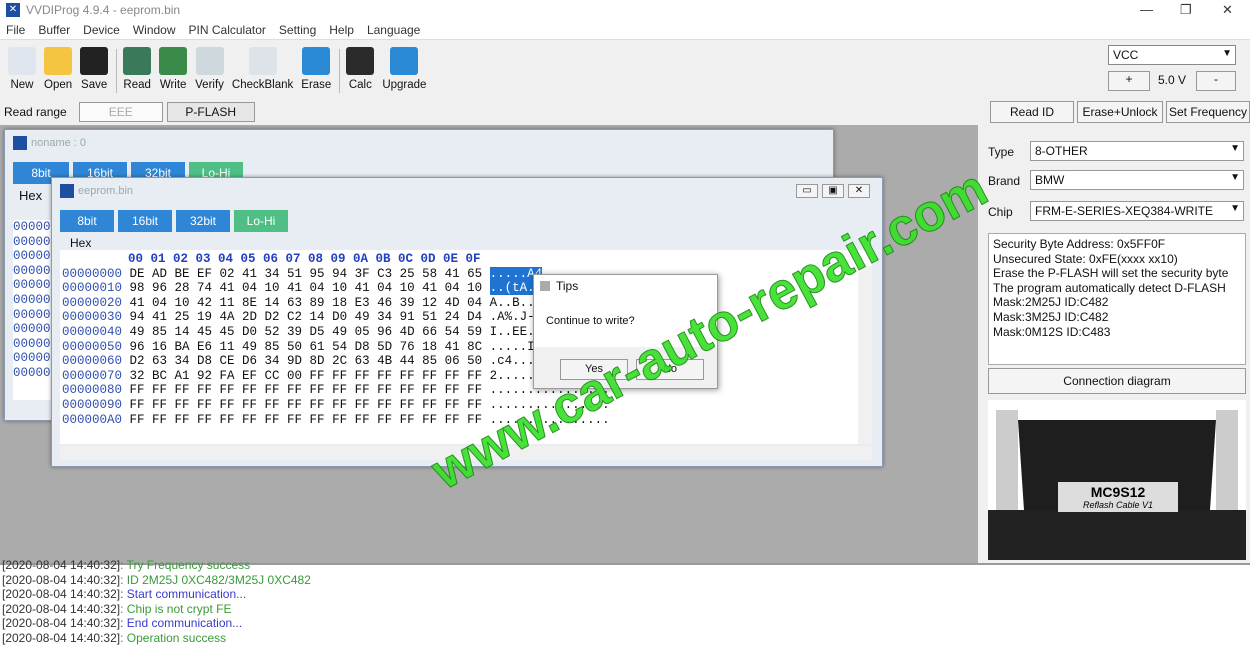 Image resolution: width=1250 pixels, height=660 pixels. I want to click on button-label: Verify, so click(209, 85).